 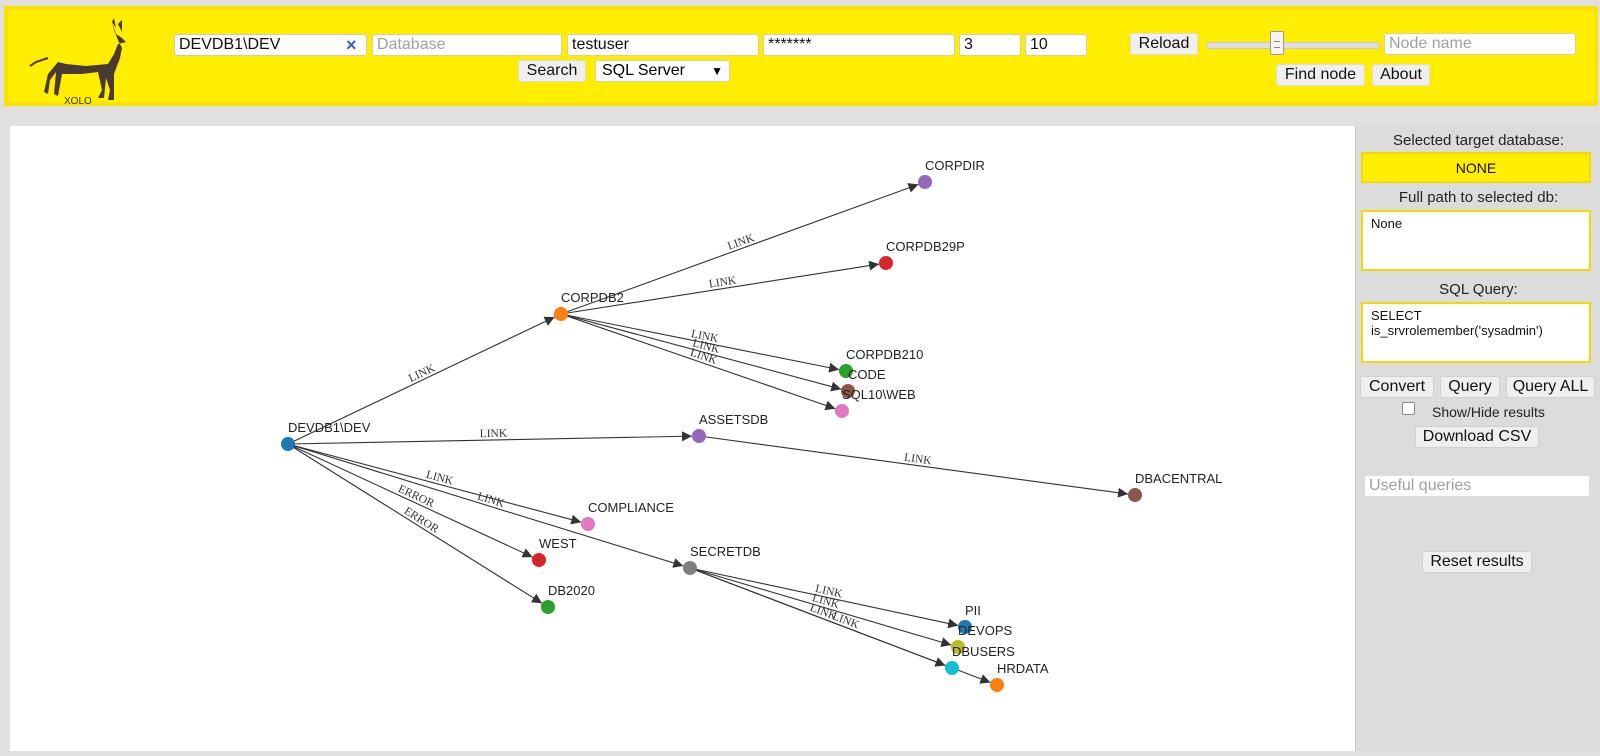 I want to click on node-label: WEST, so click(x=558, y=543).